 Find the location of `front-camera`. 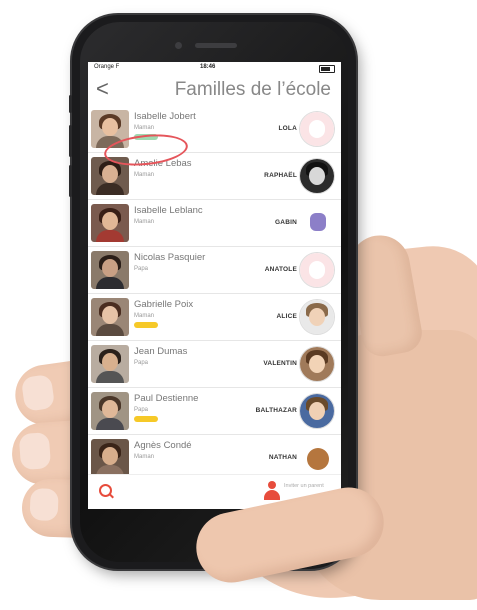

front-camera is located at coordinates (178, 45).